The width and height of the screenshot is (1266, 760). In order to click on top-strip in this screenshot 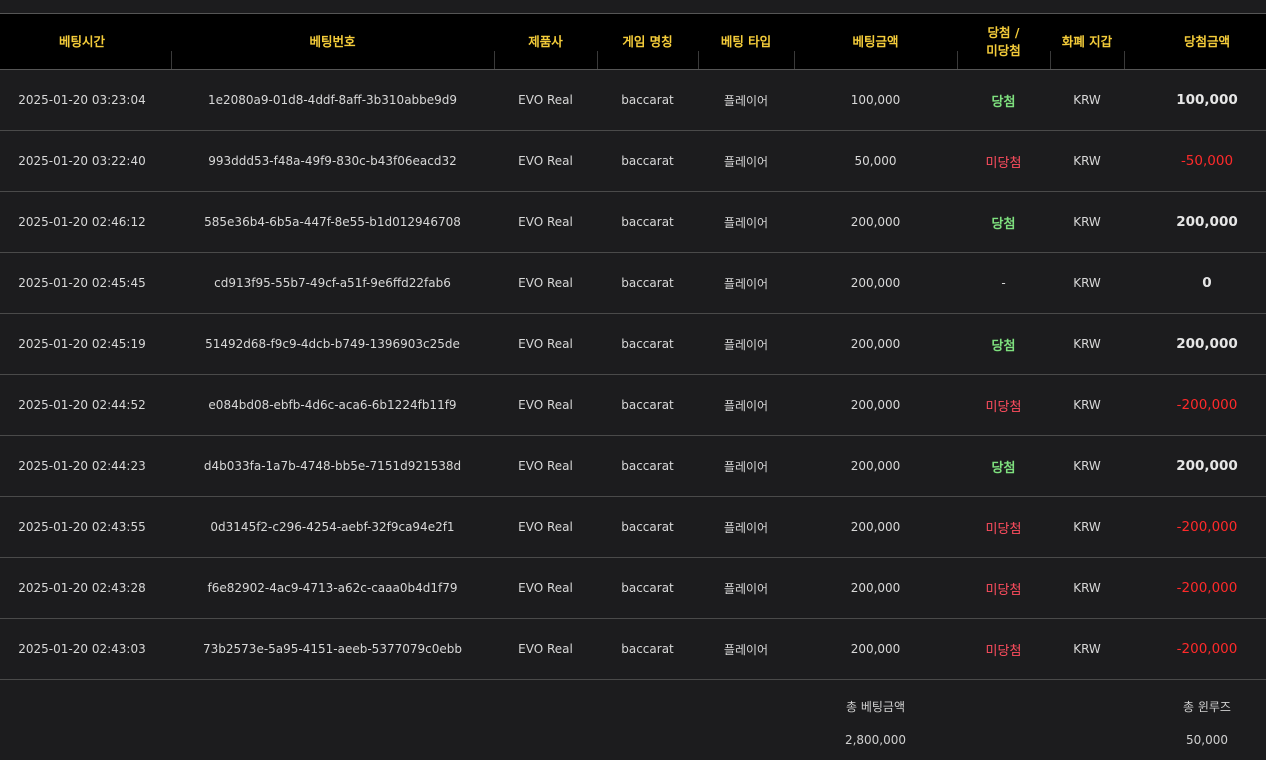, I will do `click(633, 7)`.